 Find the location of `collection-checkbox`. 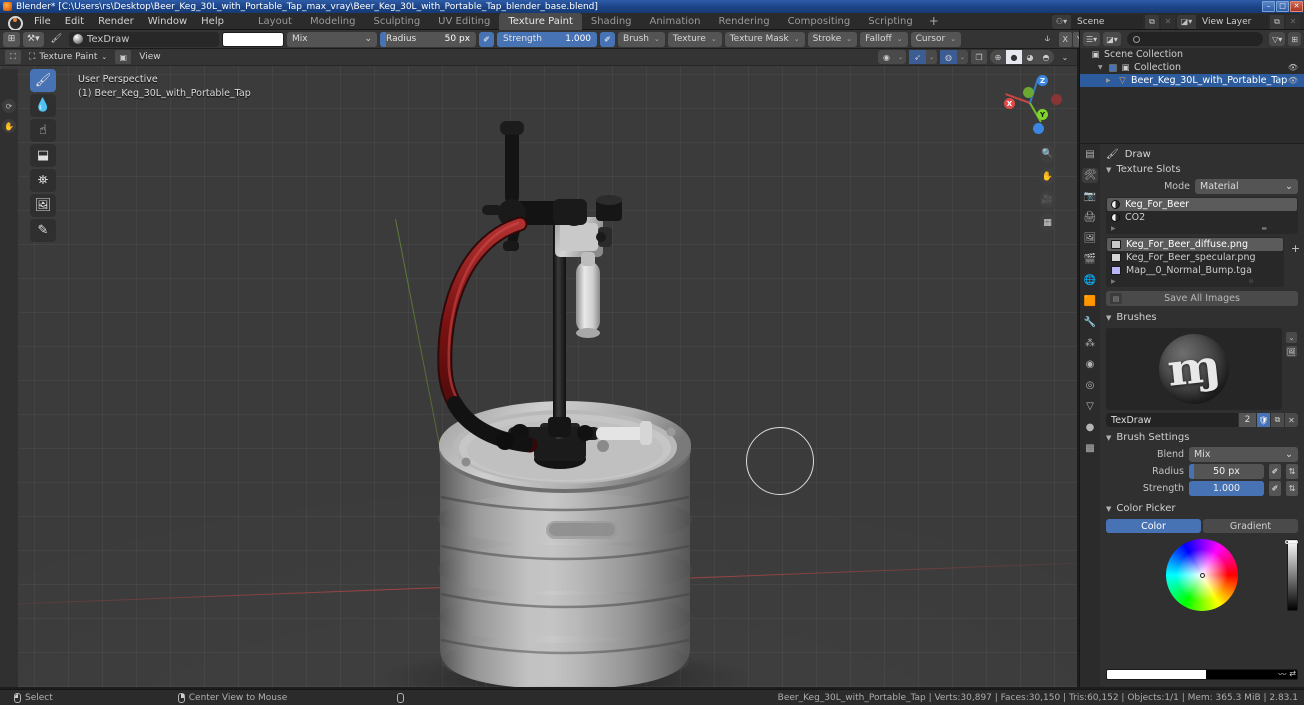

collection-checkbox is located at coordinates (1113, 67).